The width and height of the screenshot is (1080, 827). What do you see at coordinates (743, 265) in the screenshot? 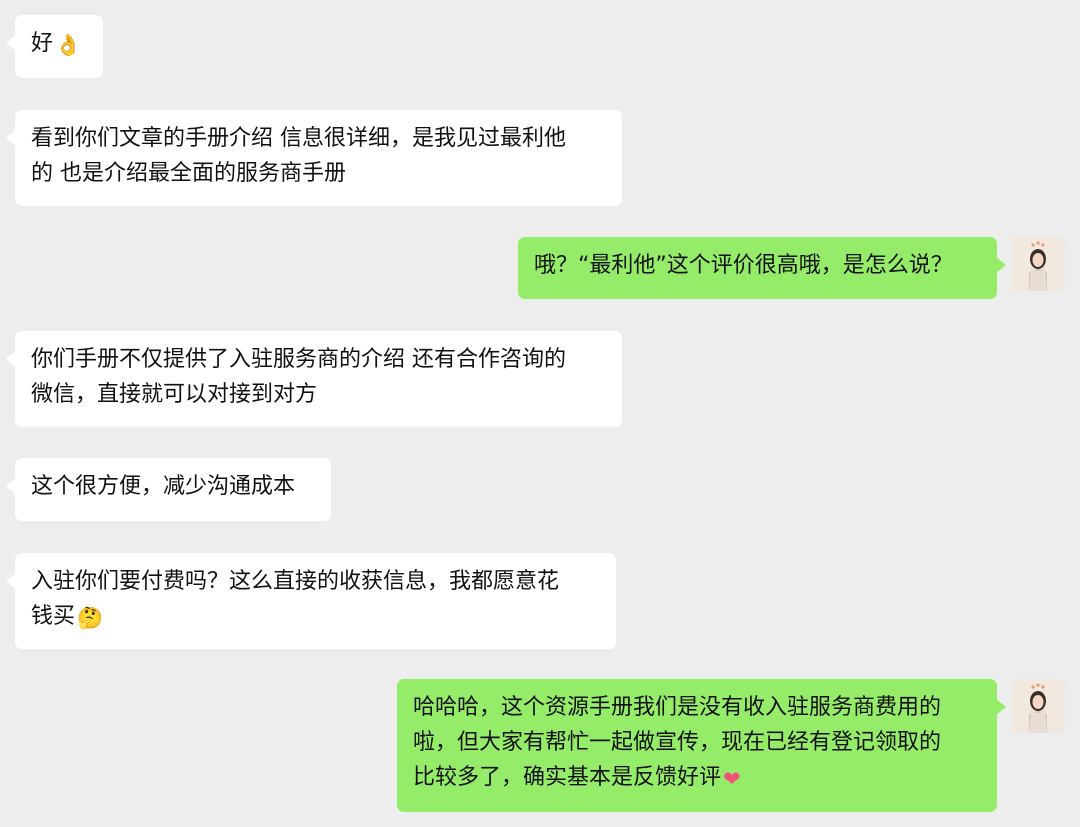
I see `message-text: 哦？“最利他”这个评价很高哦，是怎么说？` at bounding box center [743, 265].